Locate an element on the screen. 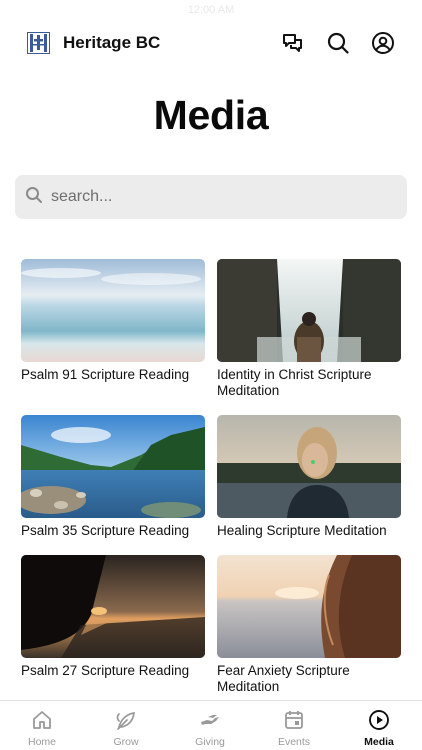 Image resolution: width=422 pixels, height=750 pixels. media-card: Psalm 35 Scripture Reading is located at coordinates (113, 477).